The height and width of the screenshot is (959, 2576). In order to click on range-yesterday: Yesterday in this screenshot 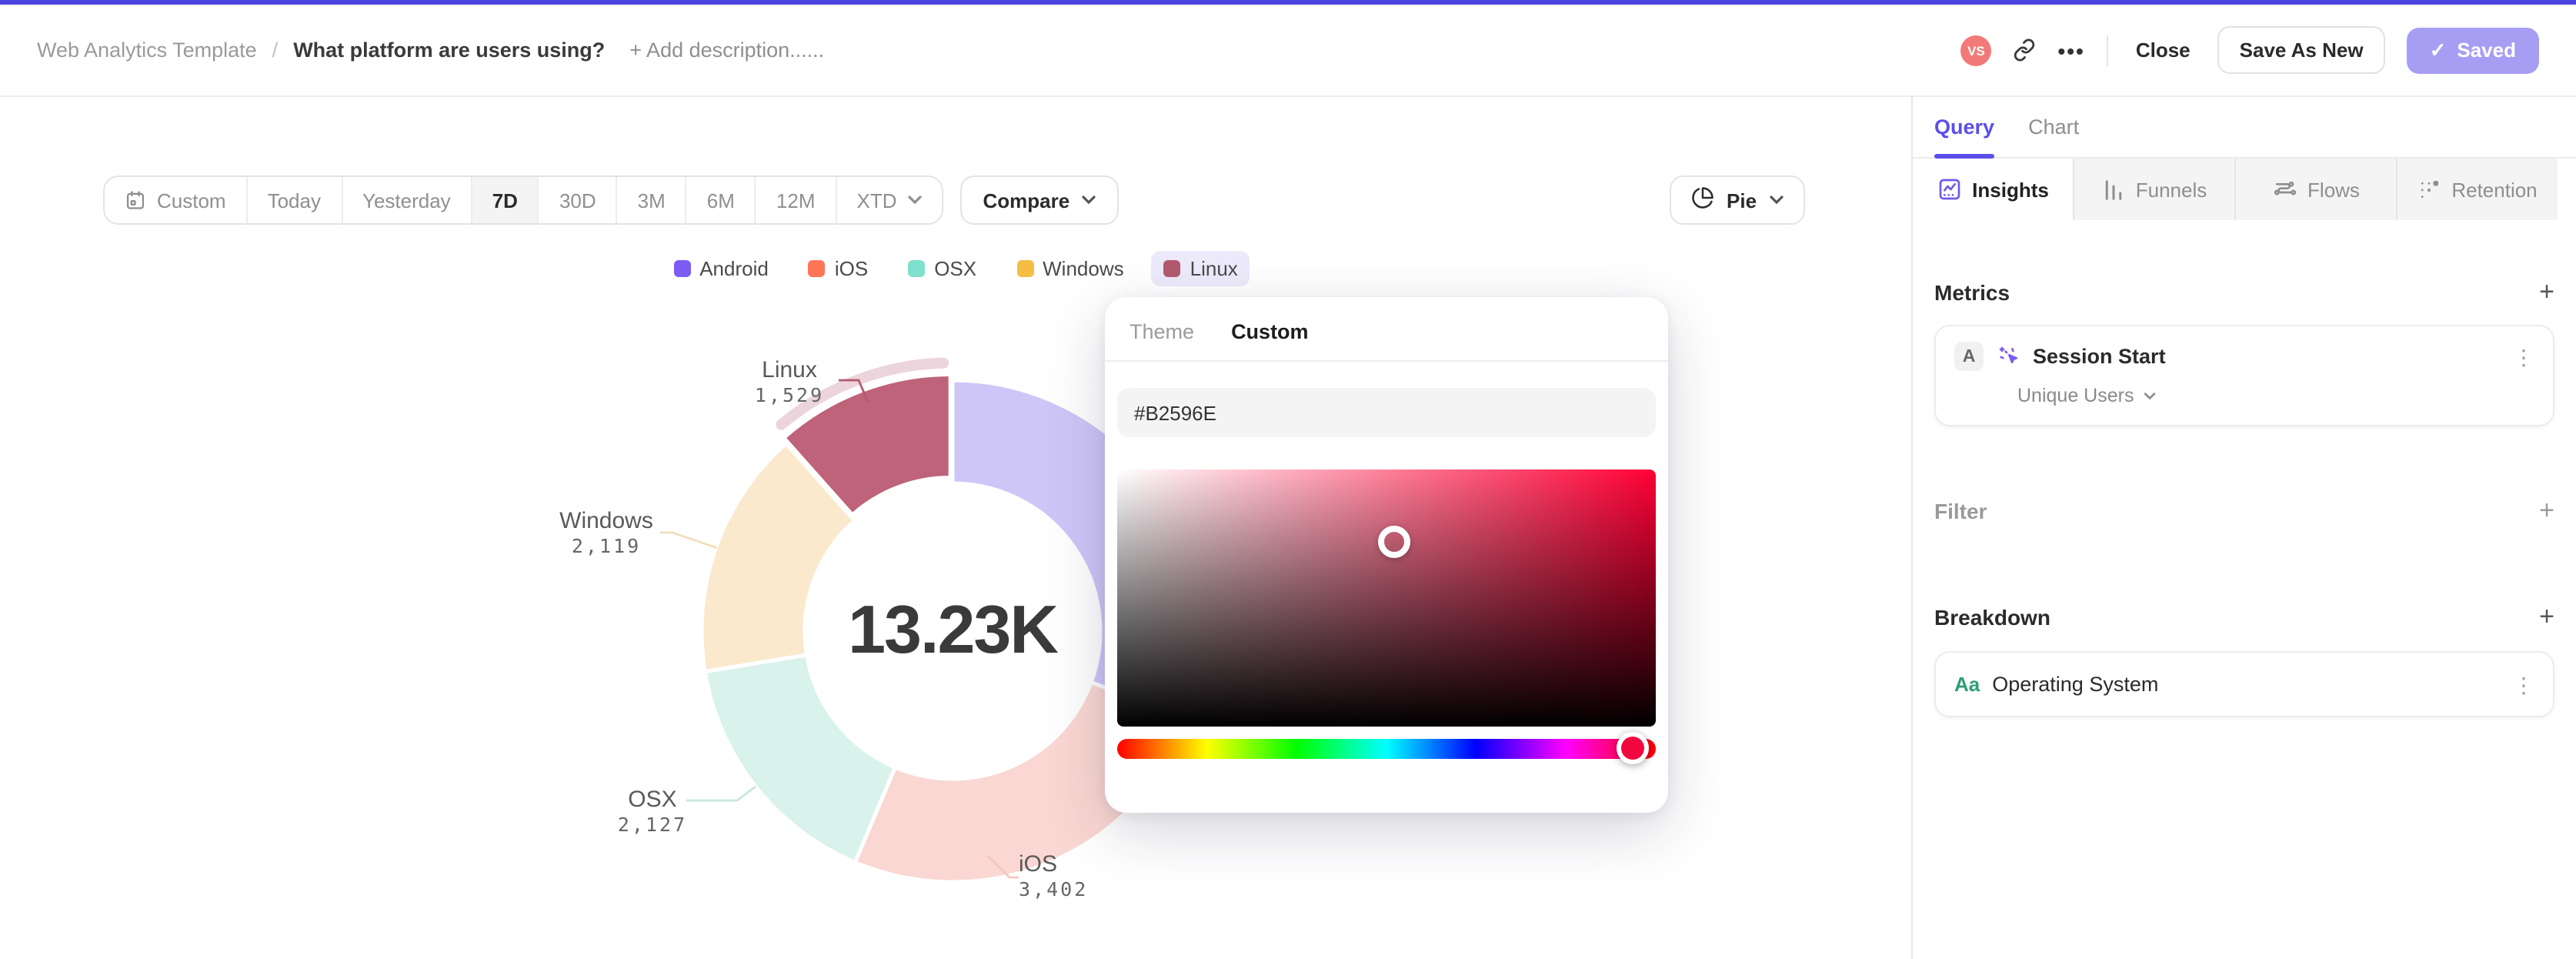, I will do `click(407, 200)`.